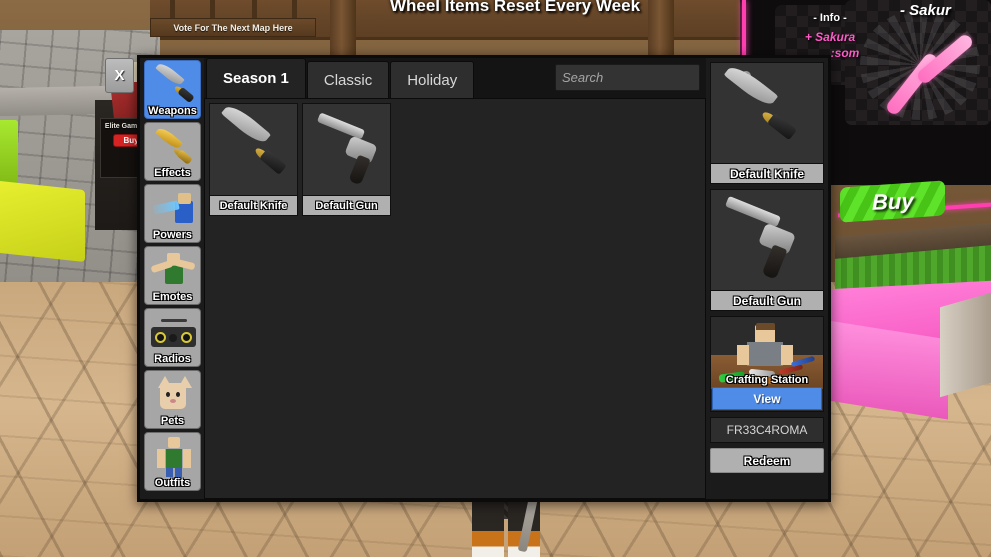 Image resolution: width=991 pixels, height=557 pixels. I want to click on equipped-slot-knife: Default Knife, so click(767, 123).